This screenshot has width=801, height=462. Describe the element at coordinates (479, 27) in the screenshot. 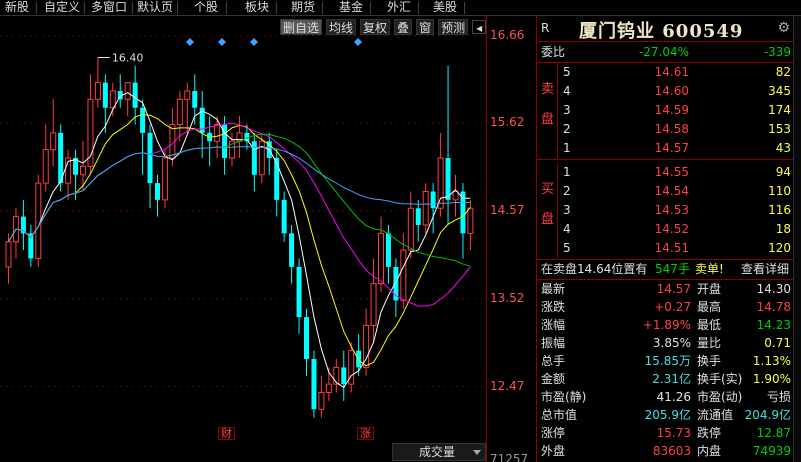

I see `scroll-left-icon: ◂` at that location.